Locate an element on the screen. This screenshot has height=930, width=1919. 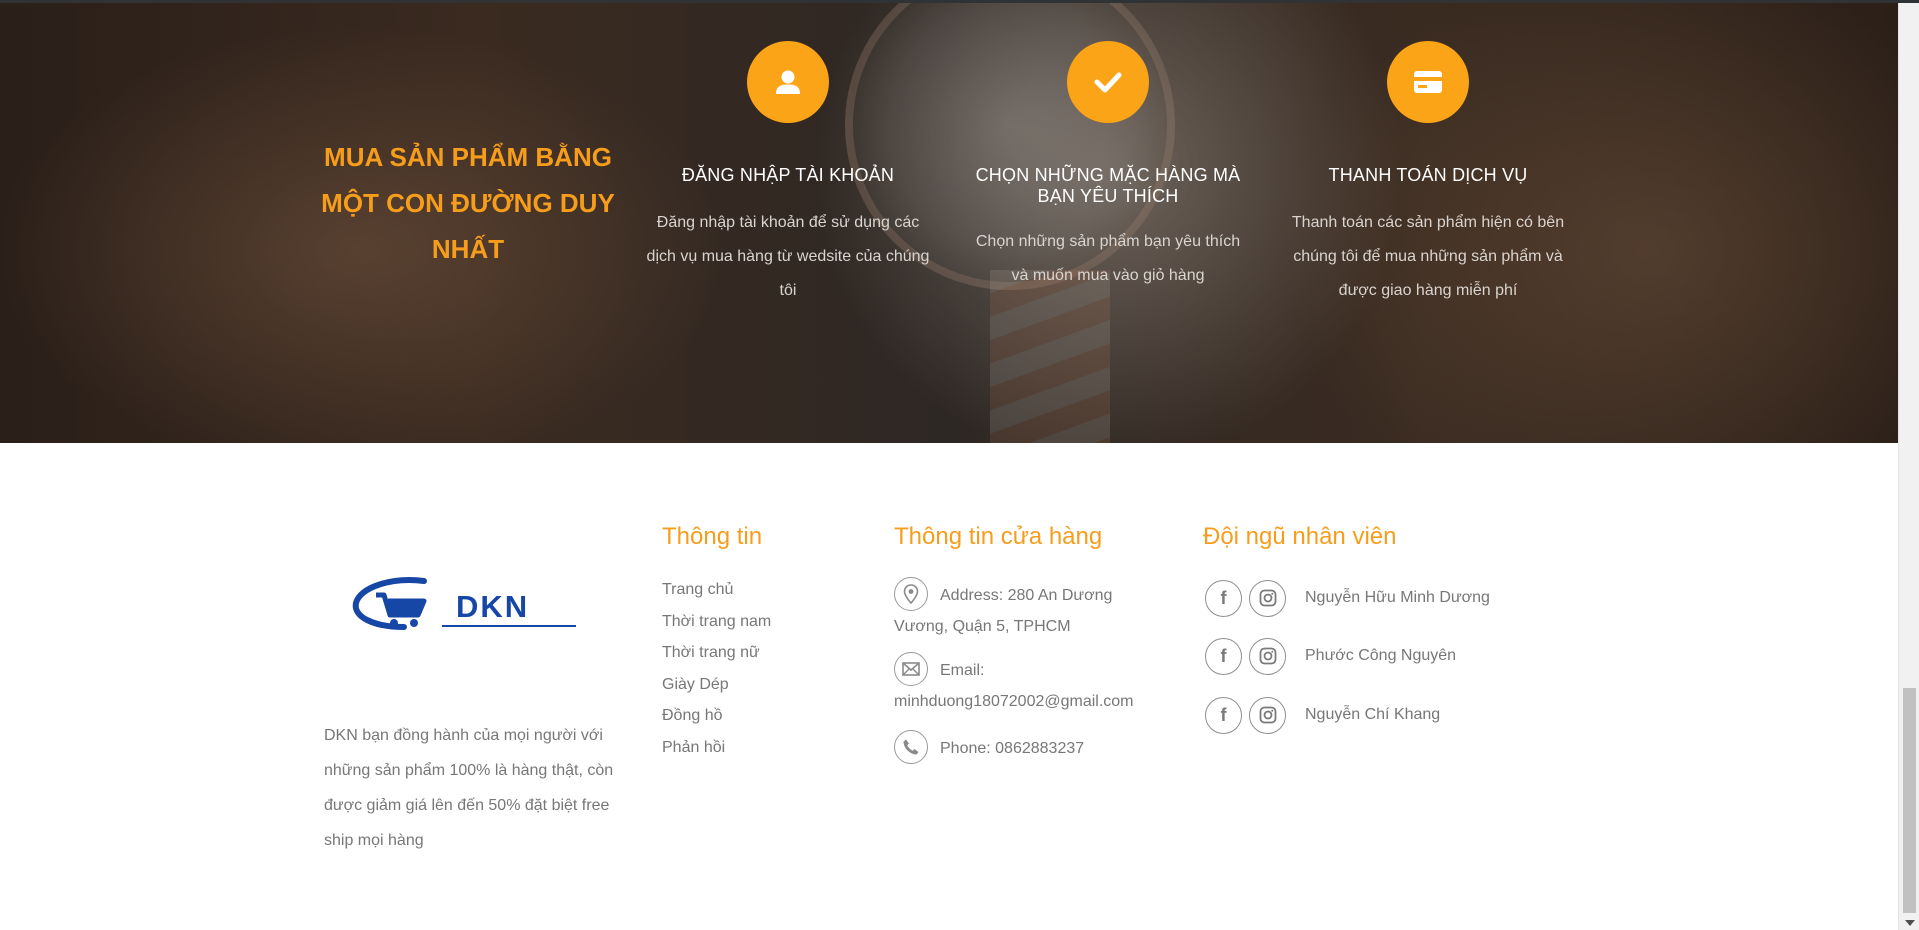
window-top-border is located at coordinates (959, 1).